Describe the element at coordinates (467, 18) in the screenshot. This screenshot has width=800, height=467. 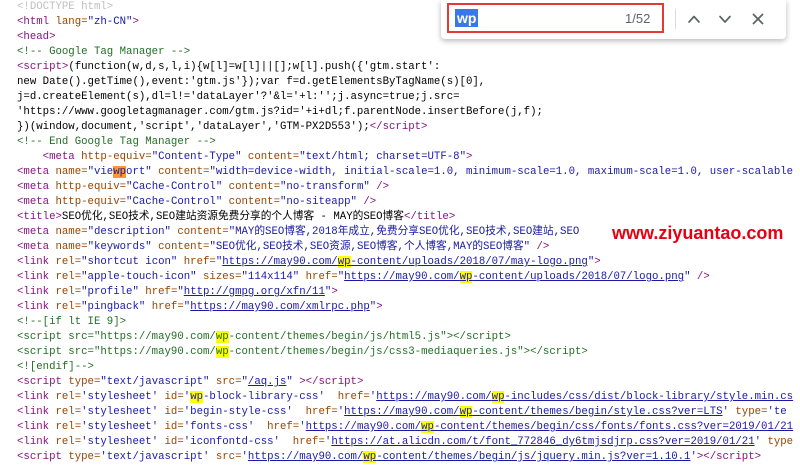
I see `find-query: wp` at that location.